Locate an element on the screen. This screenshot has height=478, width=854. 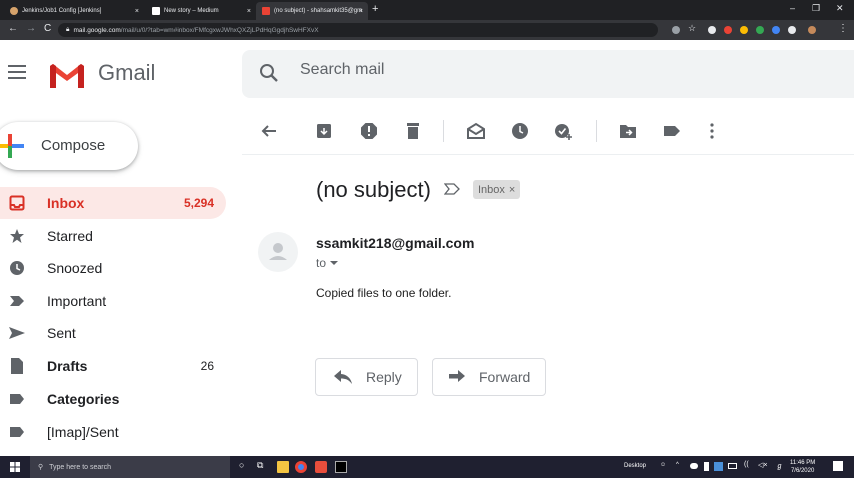
add-to-tasks-icon is located at coordinates (563, 131).